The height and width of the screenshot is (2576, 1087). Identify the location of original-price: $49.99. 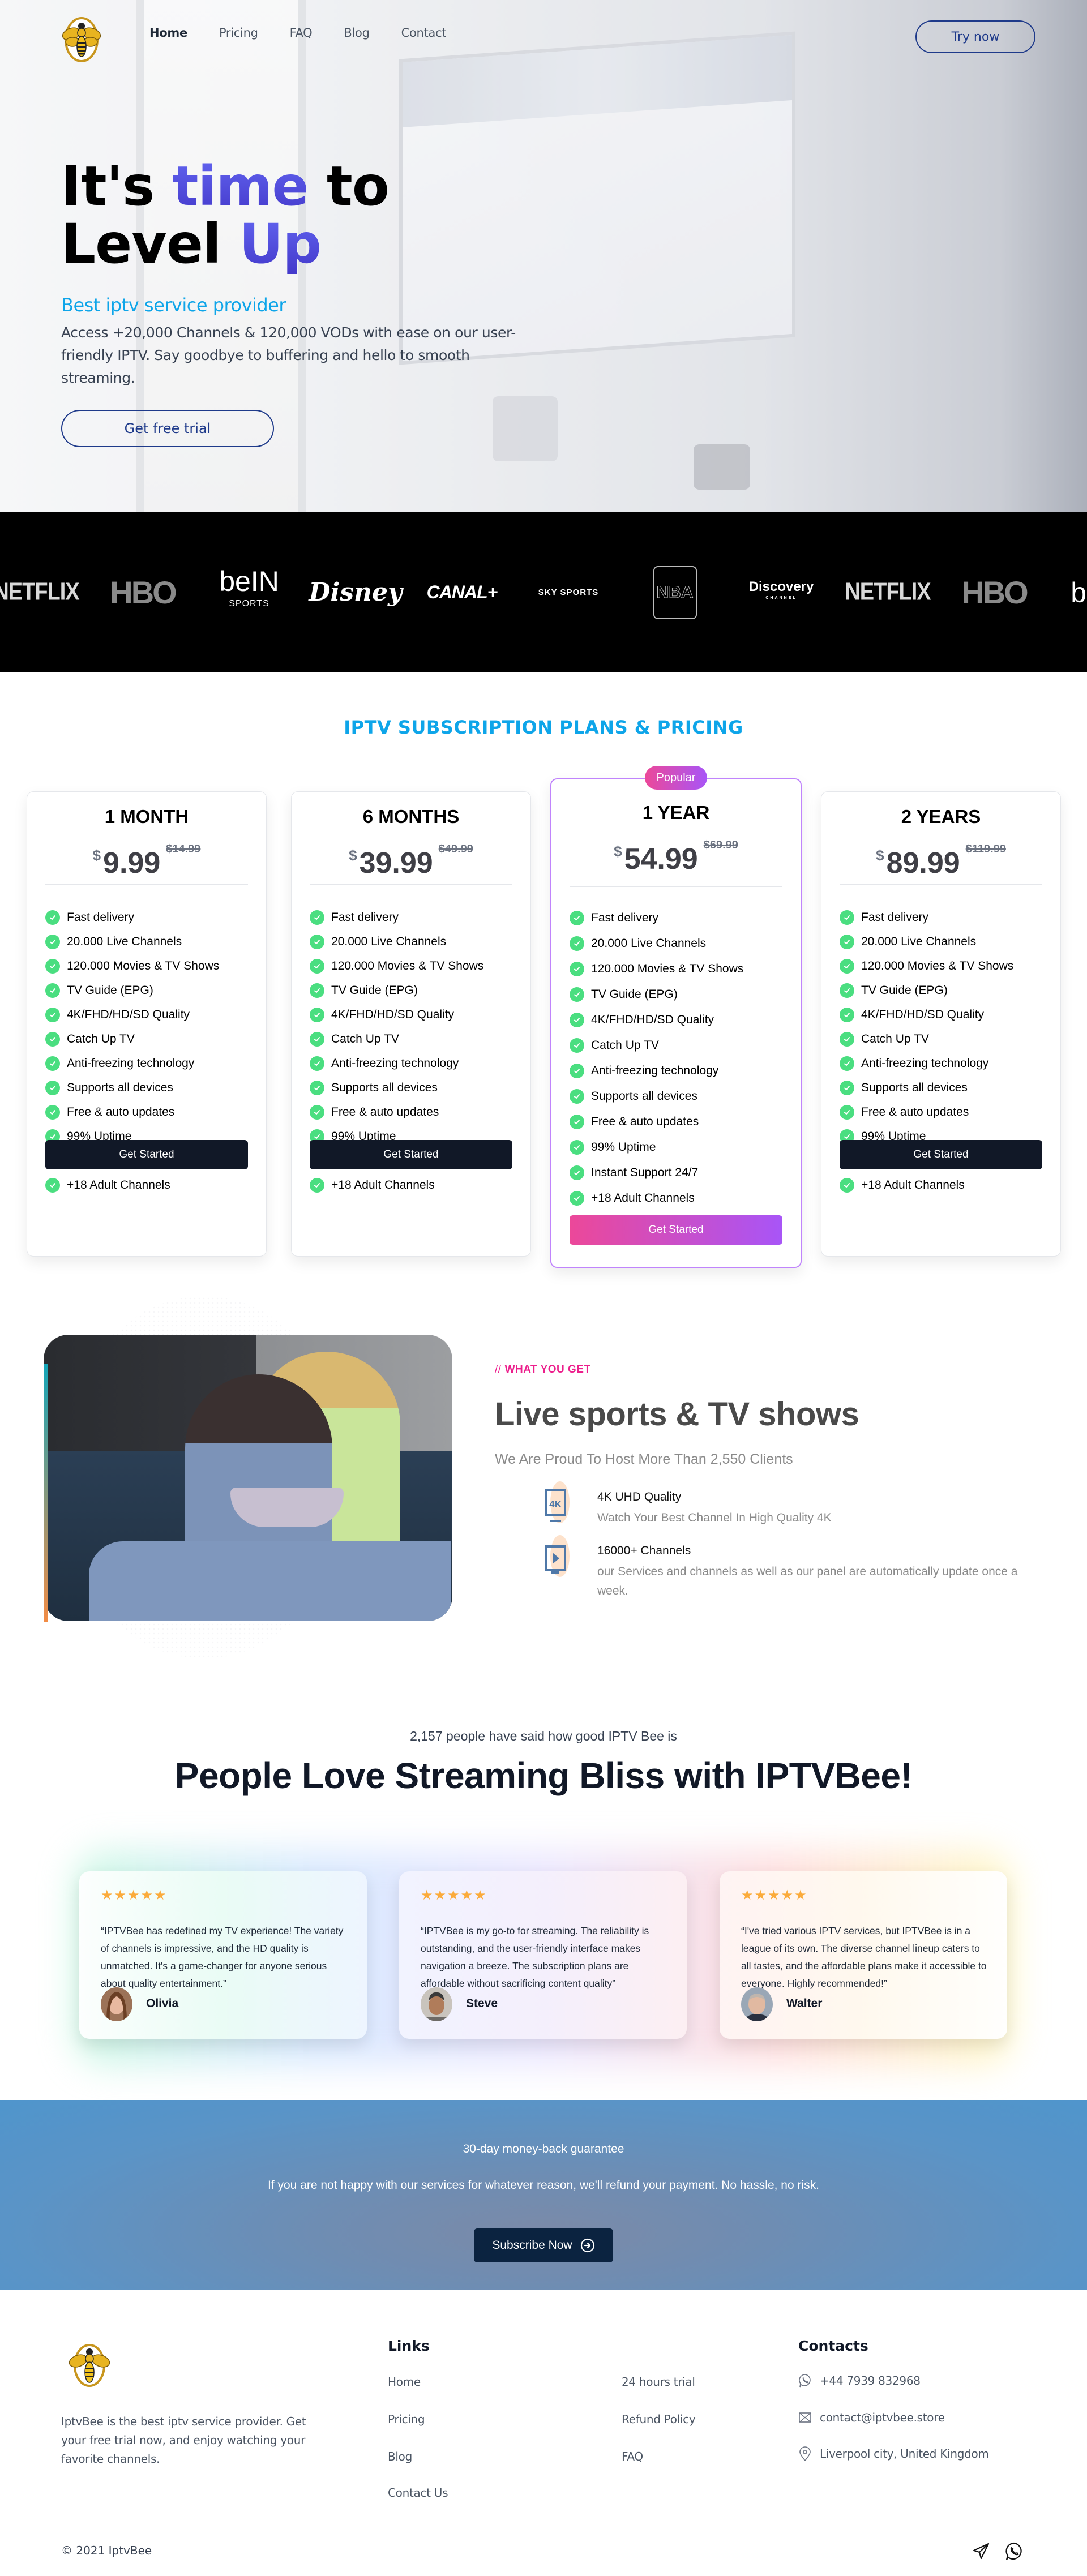
(455, 849).